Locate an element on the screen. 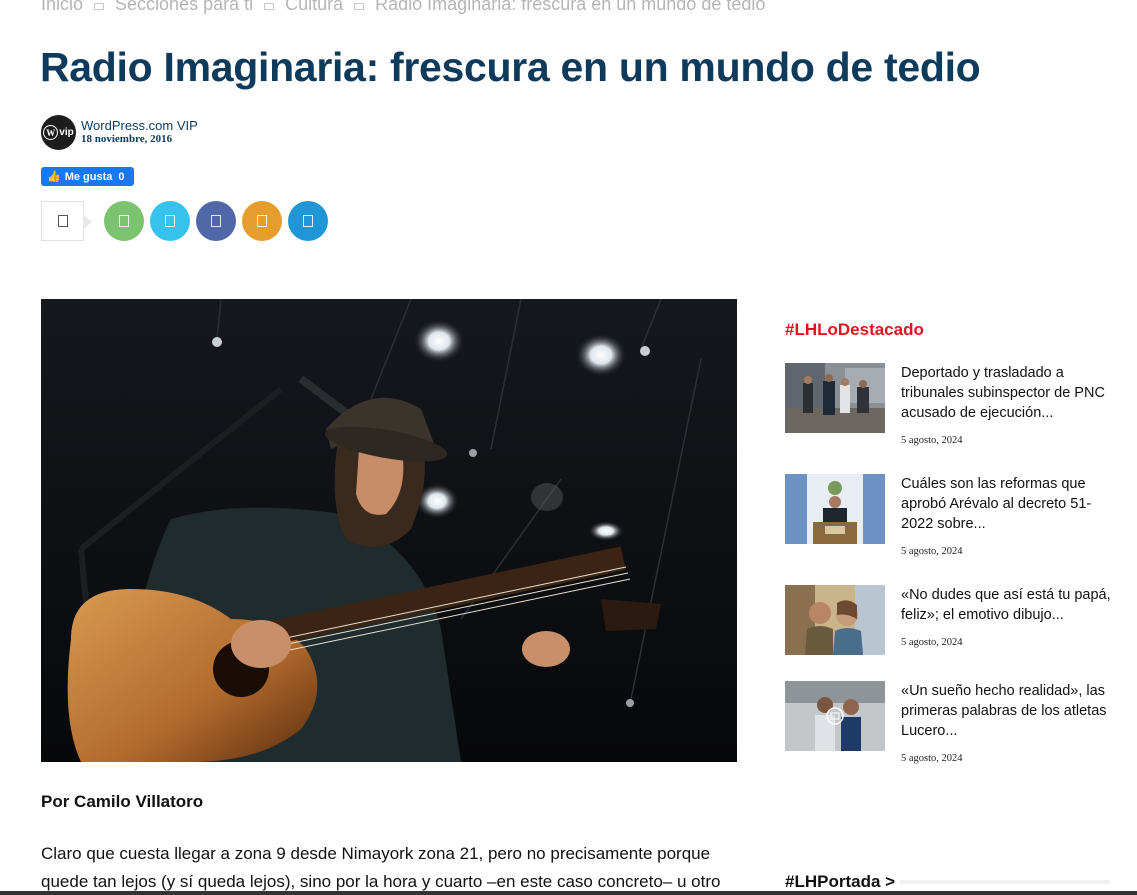  avatar: Wvip is located at coordinates (58, 132).